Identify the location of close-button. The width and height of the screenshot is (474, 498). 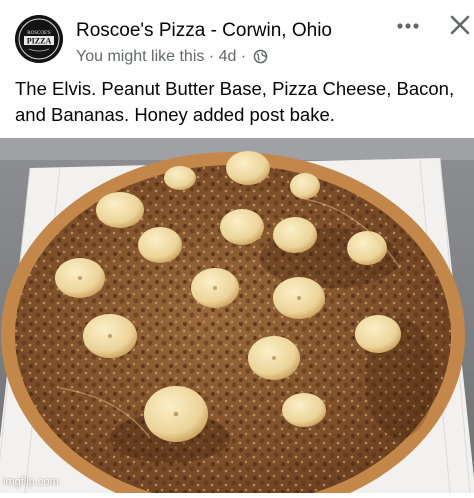
(460, 25).